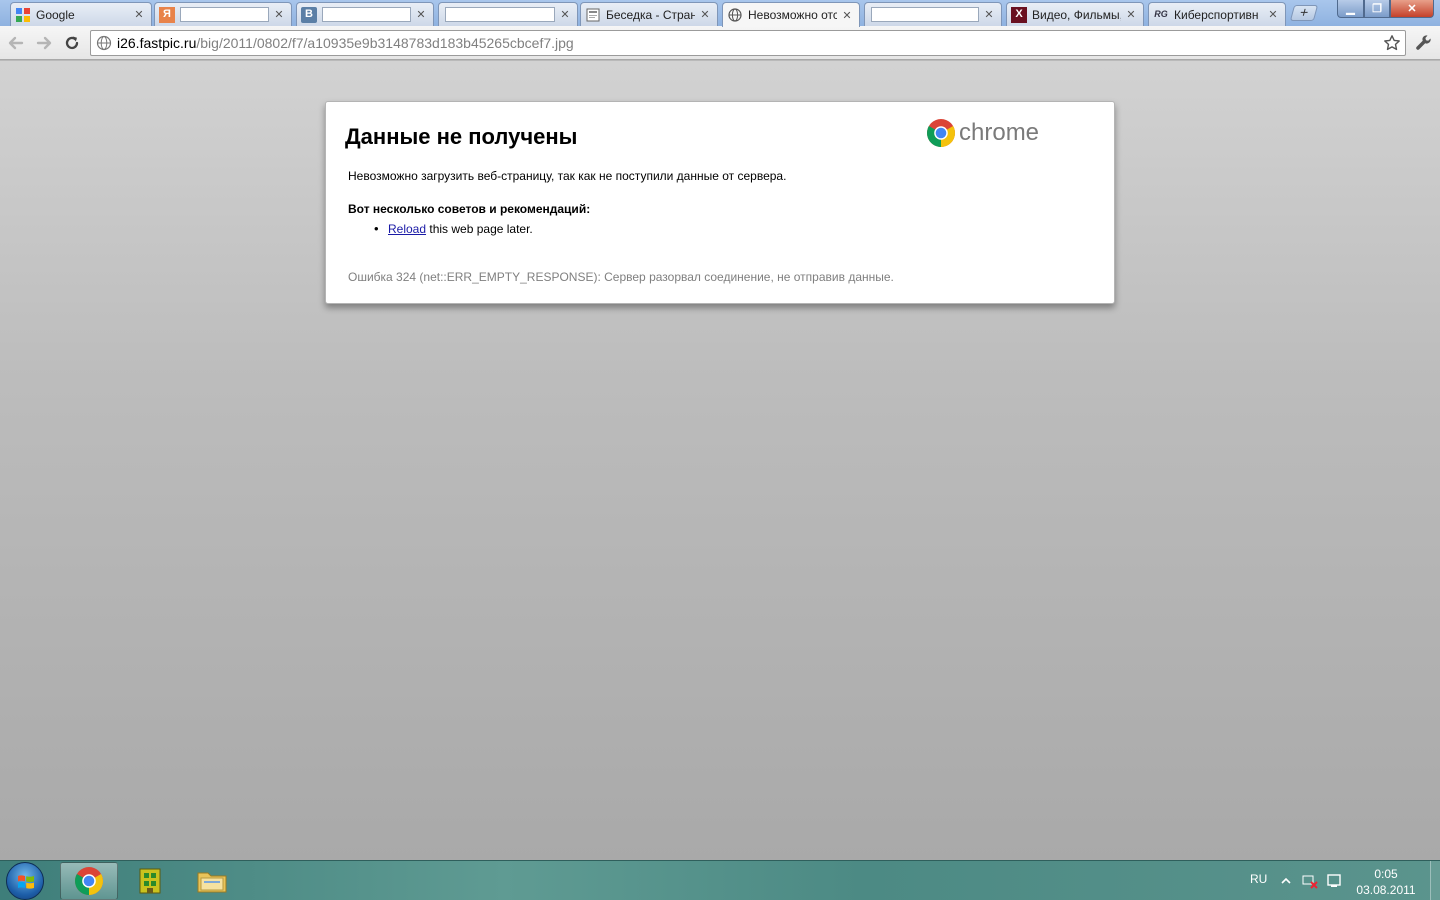 This screenshot has width=1440, height=900. I want to click on tab-yandex: Я ✕, so click(223, 14).